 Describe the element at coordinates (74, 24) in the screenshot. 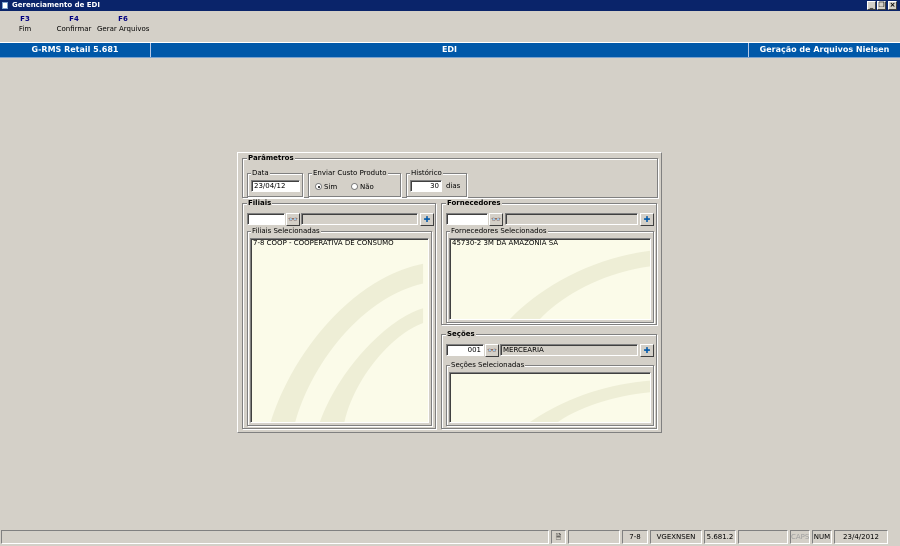

I see `toolbar-button-confirmar: F4 Confirmar` at that location.